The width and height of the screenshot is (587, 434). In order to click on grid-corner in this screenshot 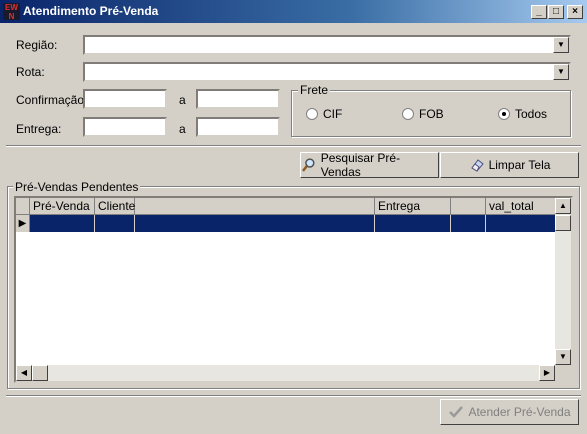, I will do `click(23, 206)`.